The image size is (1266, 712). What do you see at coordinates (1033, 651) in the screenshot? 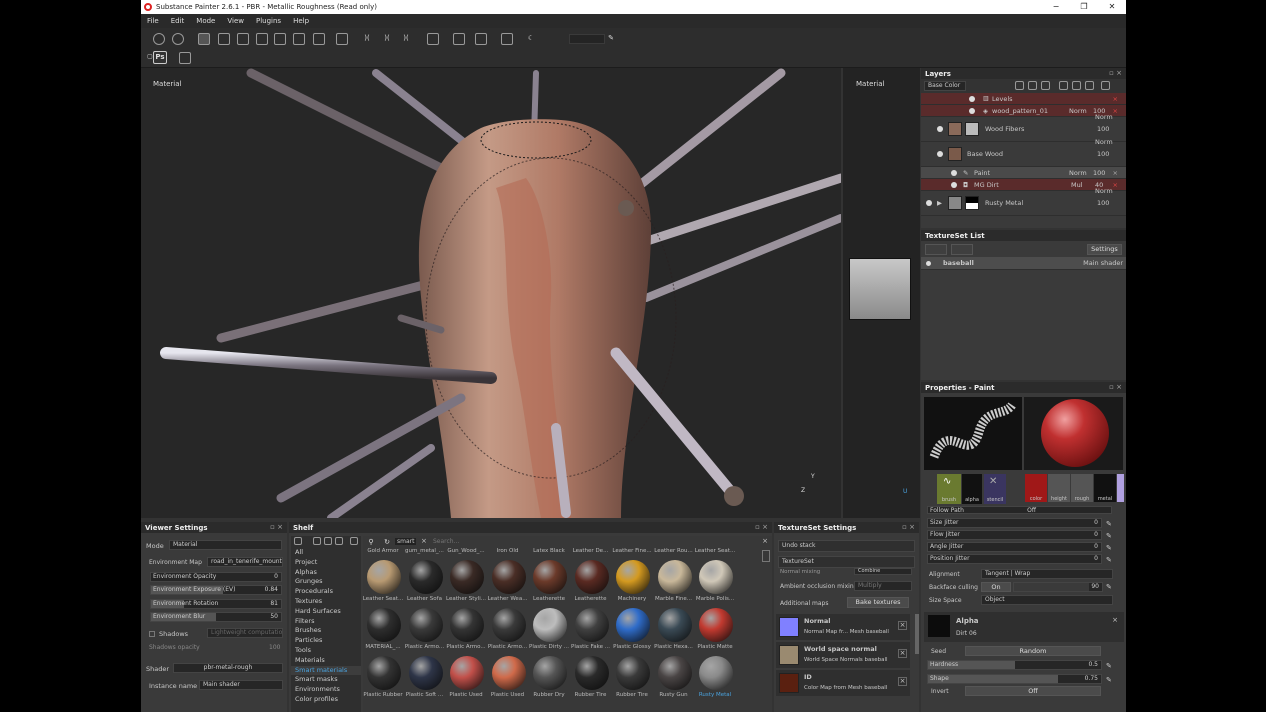
I see `seed-random-button: Random` at bounding box center [1033, 651].